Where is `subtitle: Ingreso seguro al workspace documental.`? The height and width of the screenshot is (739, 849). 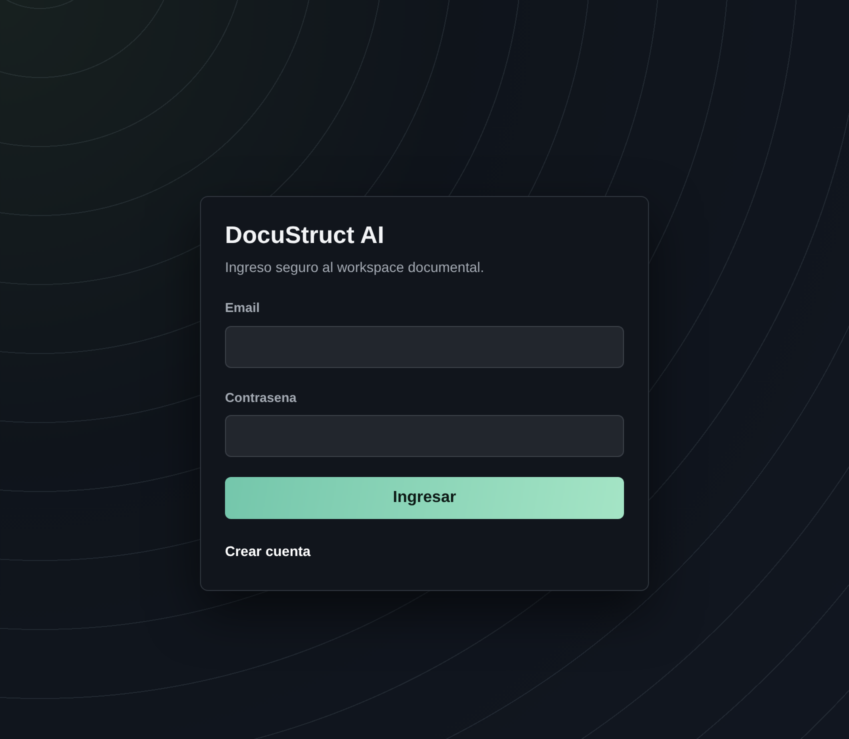
subtitle: Ingreso seguro al workspace documental. is located at coordinates (355, 267).